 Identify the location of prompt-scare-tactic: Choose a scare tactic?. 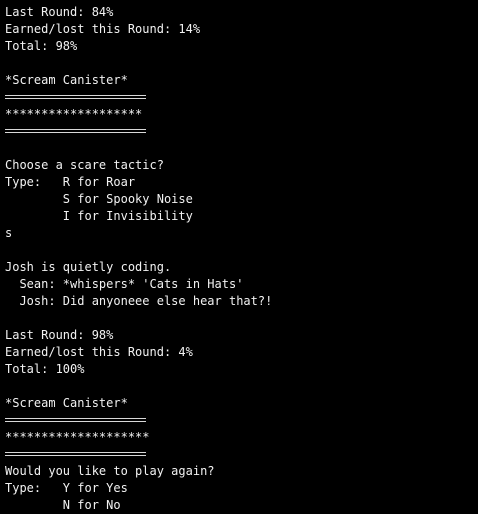
(84, 165).